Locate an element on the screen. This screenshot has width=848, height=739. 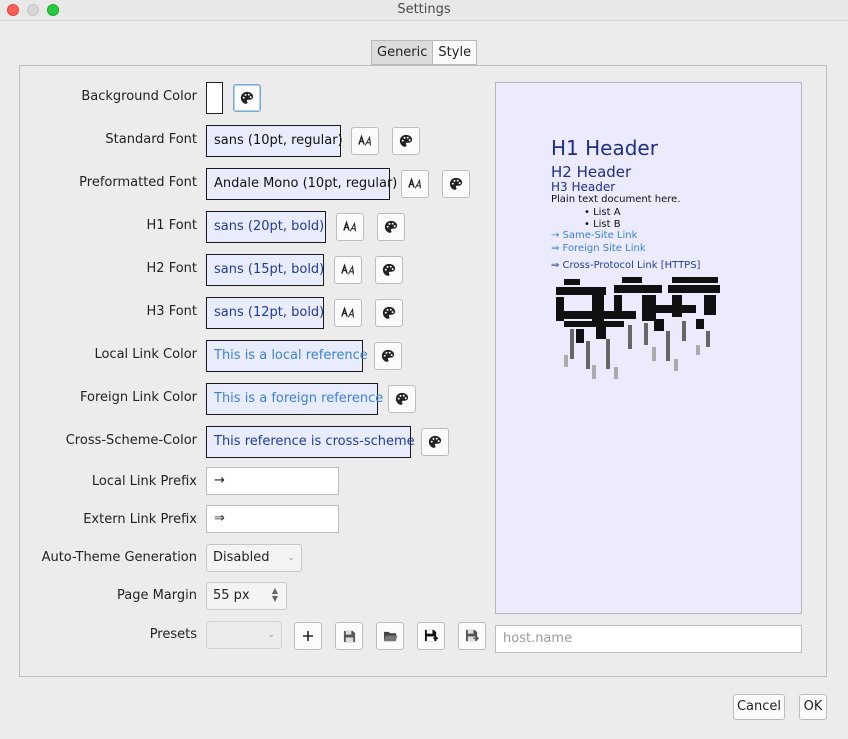
standard-font-label: Standard Font is located at coordinates (151, 139).